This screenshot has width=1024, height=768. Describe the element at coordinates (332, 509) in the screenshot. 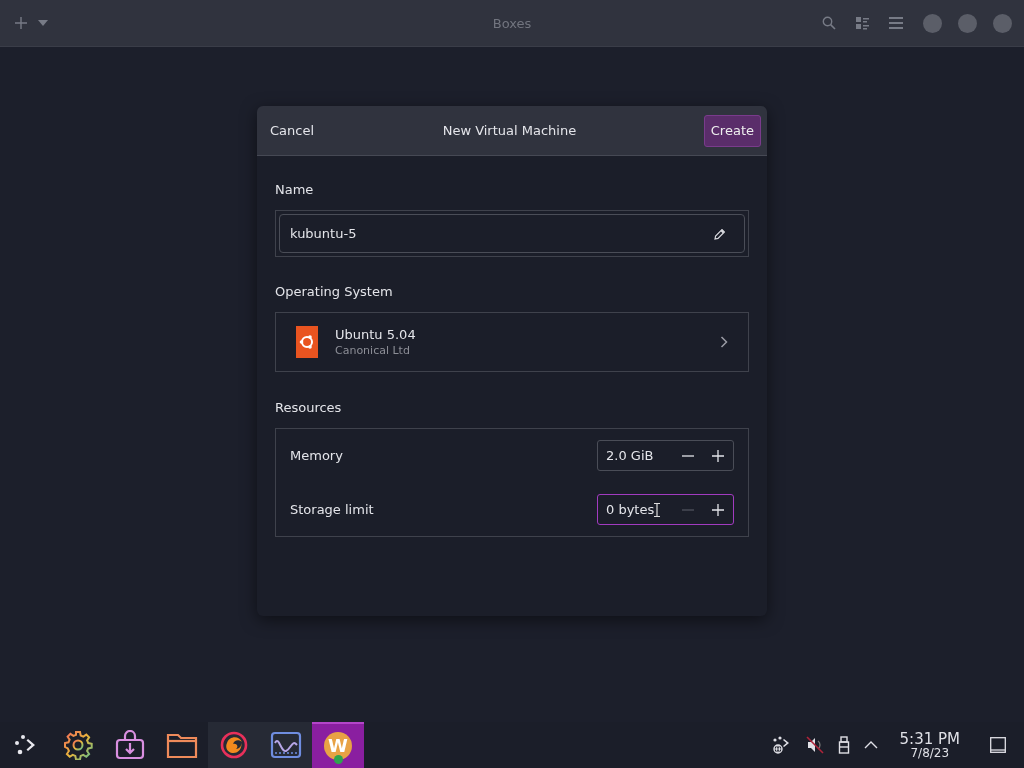

I see `resource-label: Storage limit` at that location.